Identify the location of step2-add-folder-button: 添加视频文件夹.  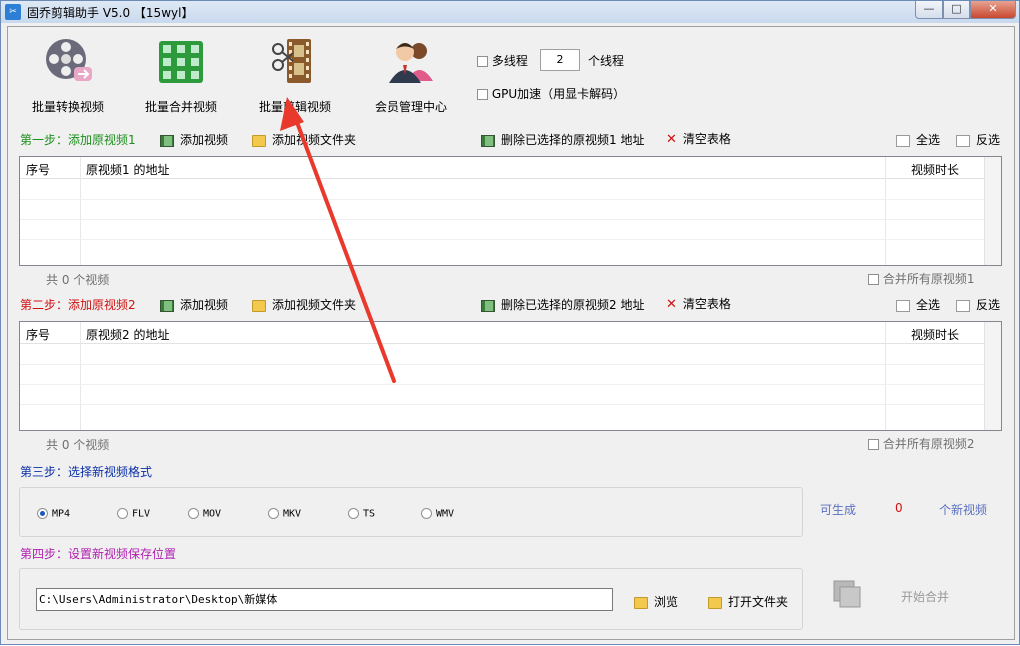
(304, 304).